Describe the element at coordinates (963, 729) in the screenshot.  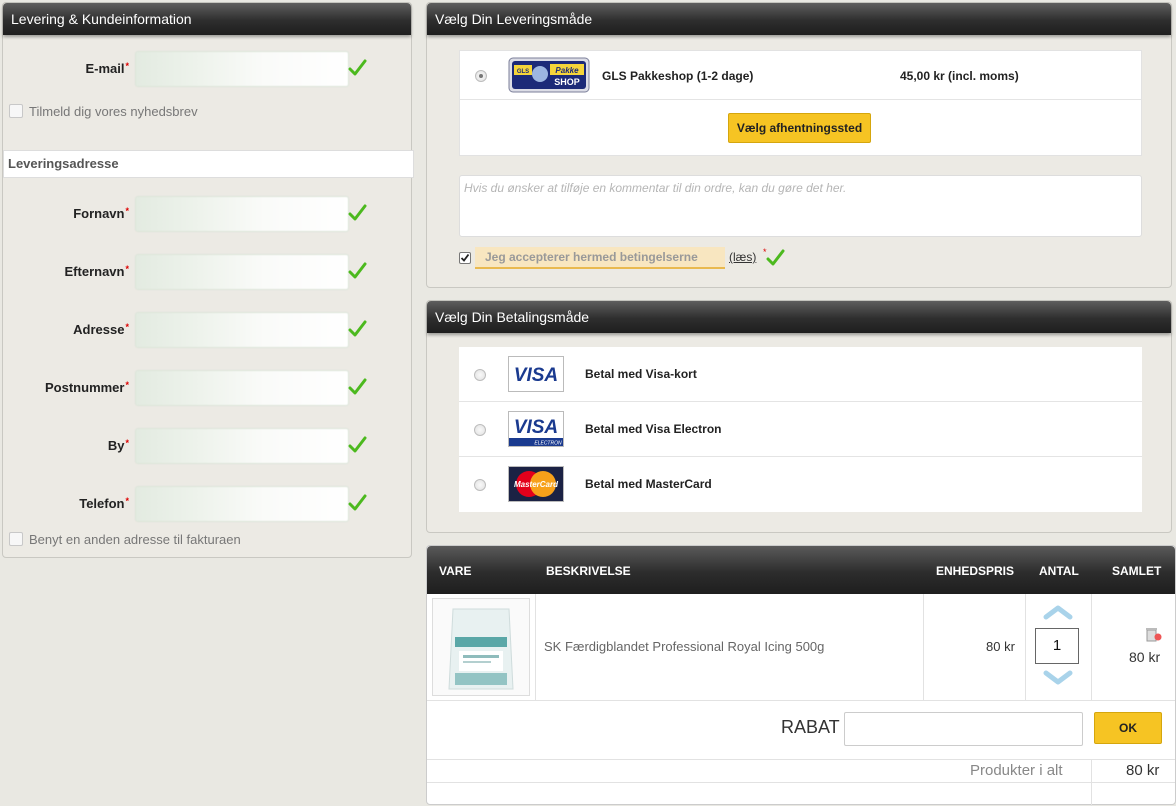
I see `discount-code-input` at that location.